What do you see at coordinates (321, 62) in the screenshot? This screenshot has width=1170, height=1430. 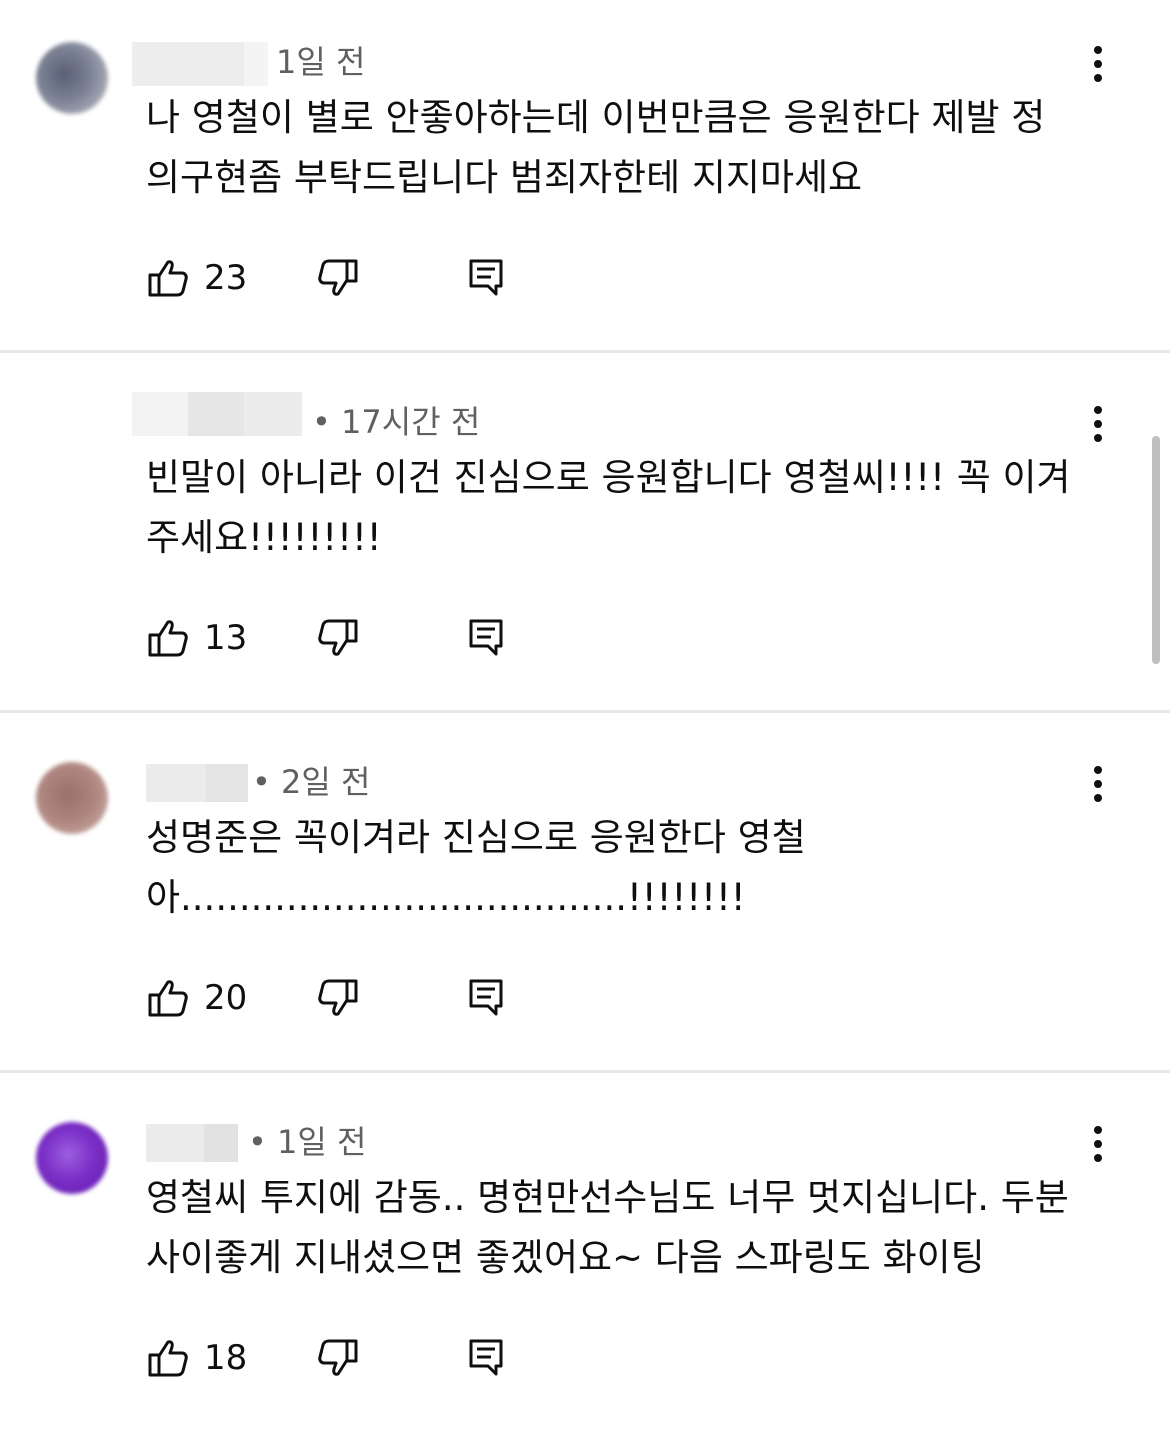 I see `comment-time: 1일 전` at bounding box center [321, 62].